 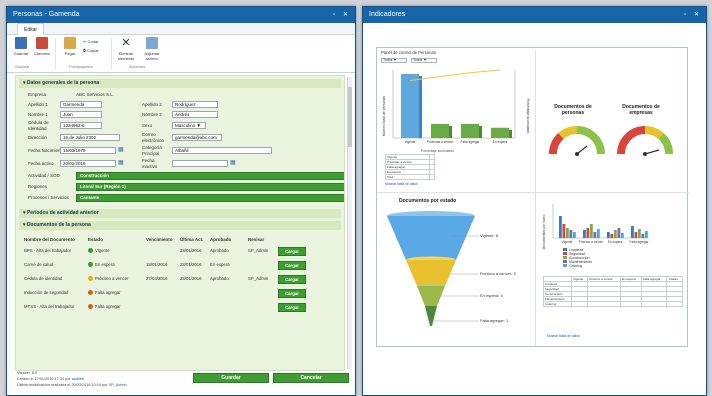 What do you see at coordinates (38, 125) in the screenshot?
I see `label-cedula: Cédula de Identidad` at bounding box center [38, 125].